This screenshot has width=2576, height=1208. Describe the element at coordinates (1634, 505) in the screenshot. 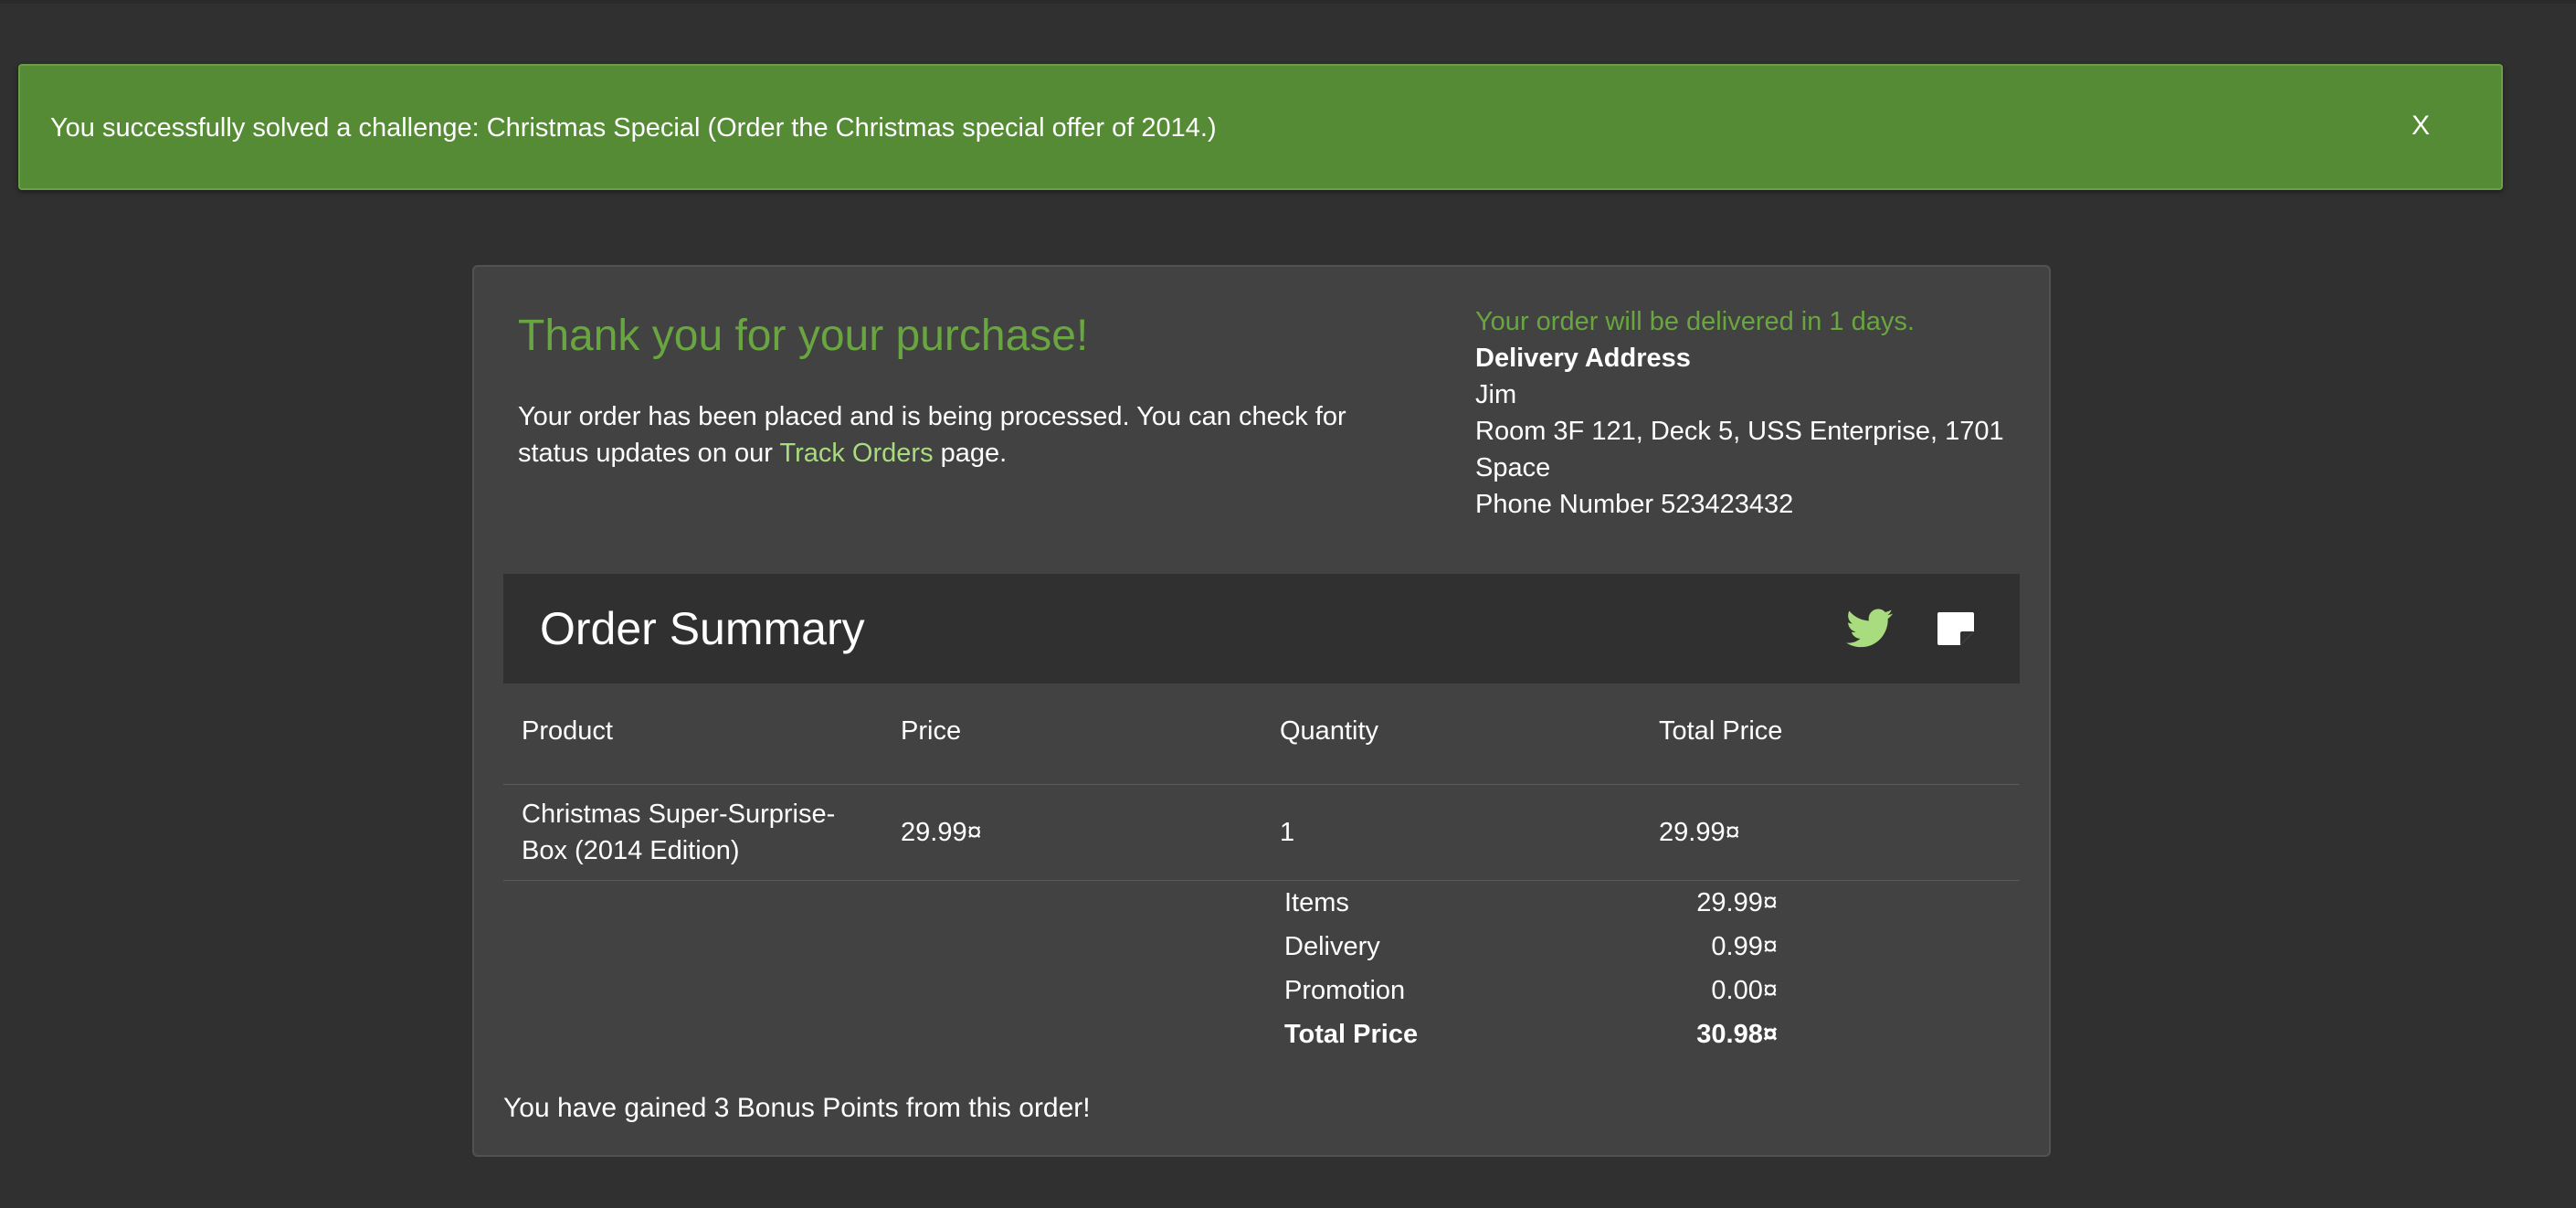

I see `delivery-phone: Phone Number 523423432` at that location.